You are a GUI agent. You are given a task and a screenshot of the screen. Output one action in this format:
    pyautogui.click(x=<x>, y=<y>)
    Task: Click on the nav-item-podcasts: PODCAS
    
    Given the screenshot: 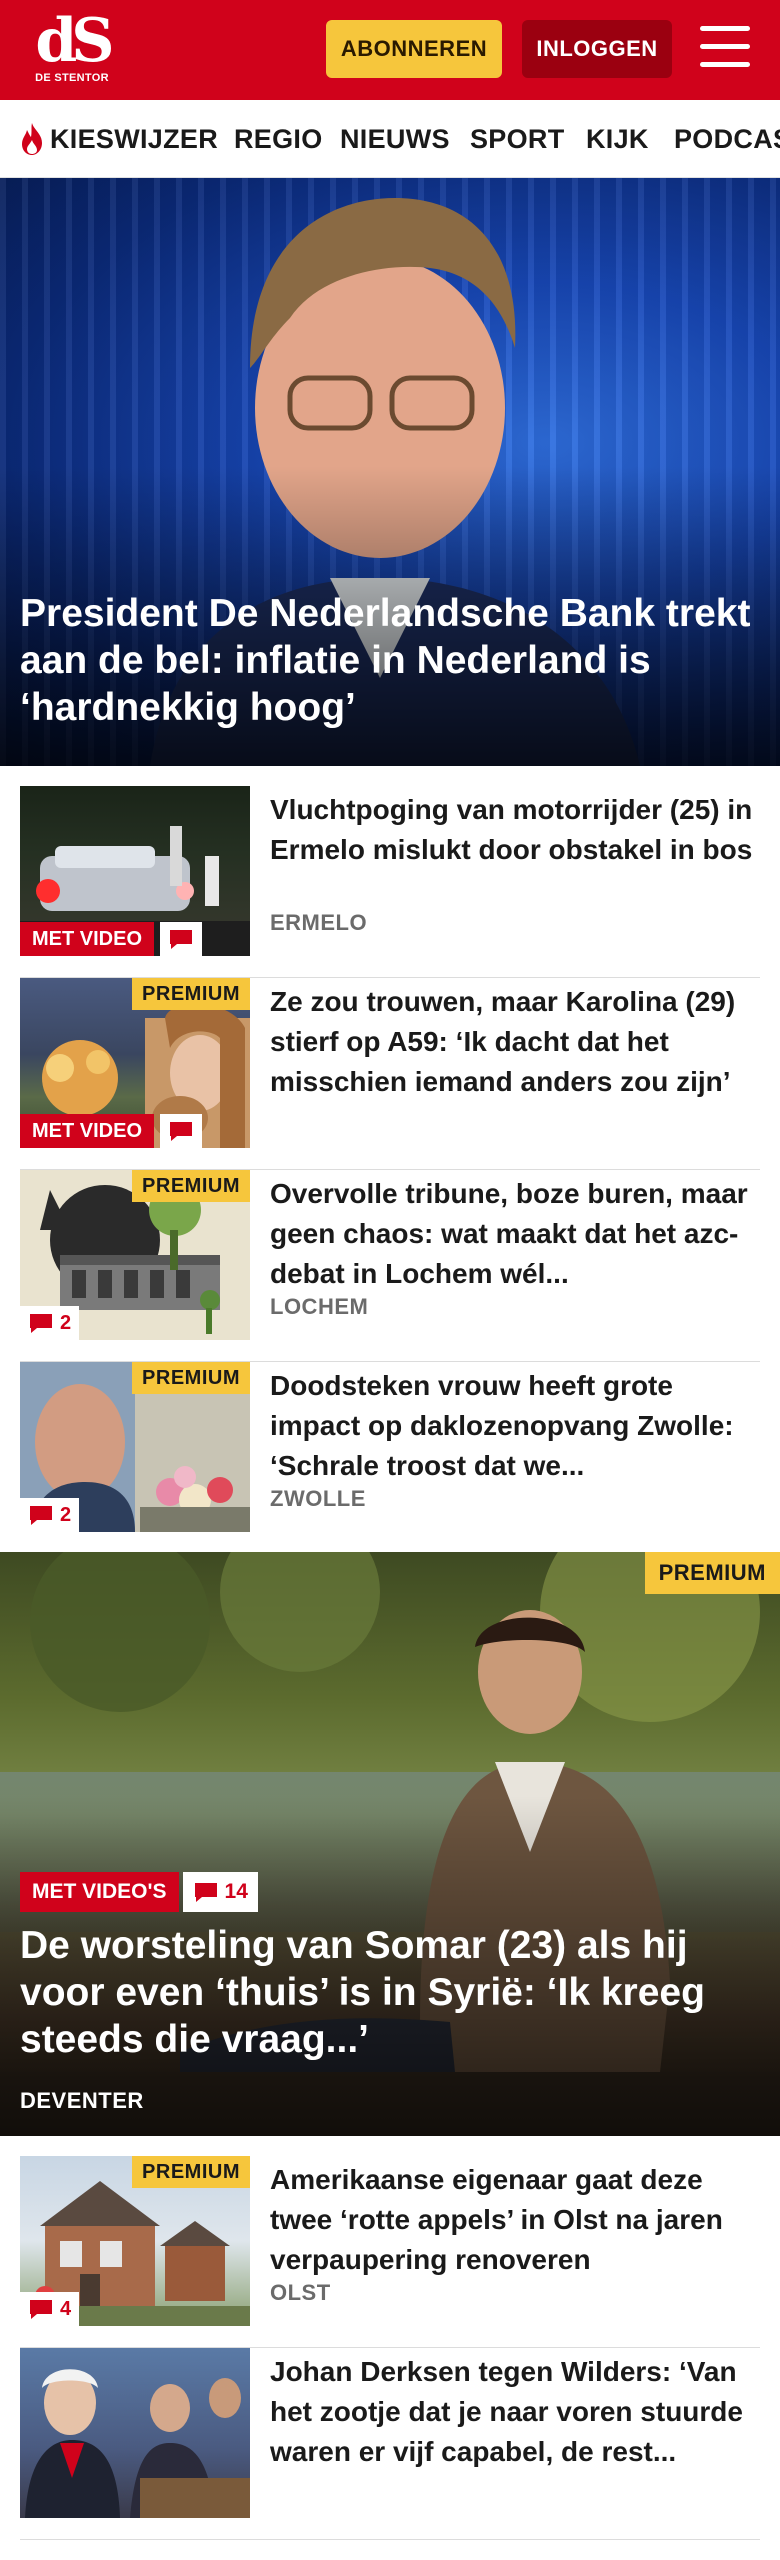 What is the action you would take?
    pyautogui.click(x=727, y=138)
    